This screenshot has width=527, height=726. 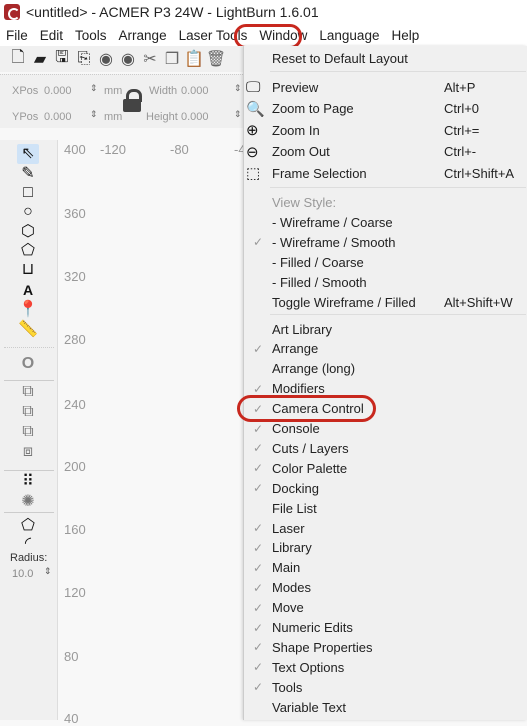 I want to click on main-toolbar: 🗋 ▰ 🖫 ⎘ ◉ ◉ ✂ ❐ 📋 🗑, so click(x=121, y=59).